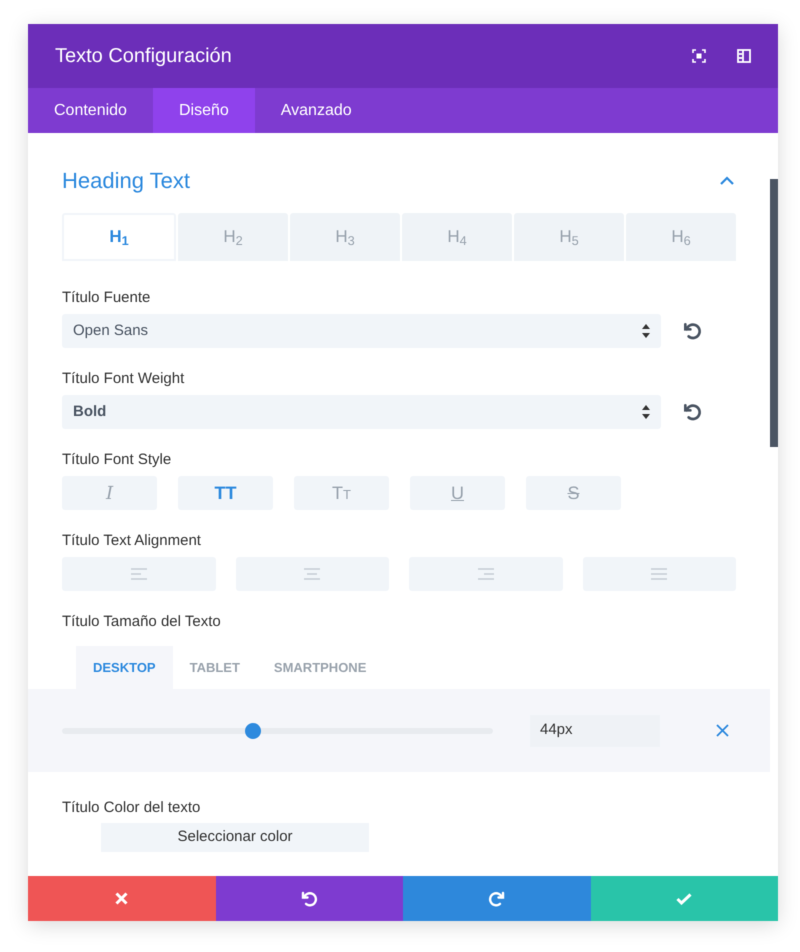 The image size is (800, 952). Describe the element at coordinates (727, 180) in the screenshot. I see `chevron-up-icon` at that location.